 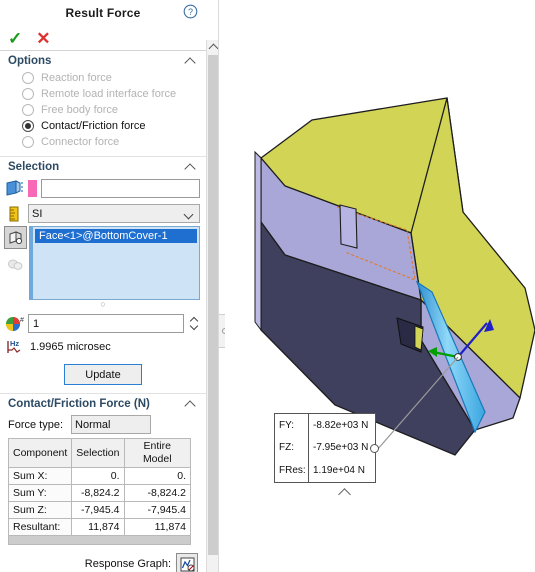 What do you see at coordinates (346, 492) in the screenshot?
I see `viewport-chevron-up-icon` at bounding box center [346, 492].